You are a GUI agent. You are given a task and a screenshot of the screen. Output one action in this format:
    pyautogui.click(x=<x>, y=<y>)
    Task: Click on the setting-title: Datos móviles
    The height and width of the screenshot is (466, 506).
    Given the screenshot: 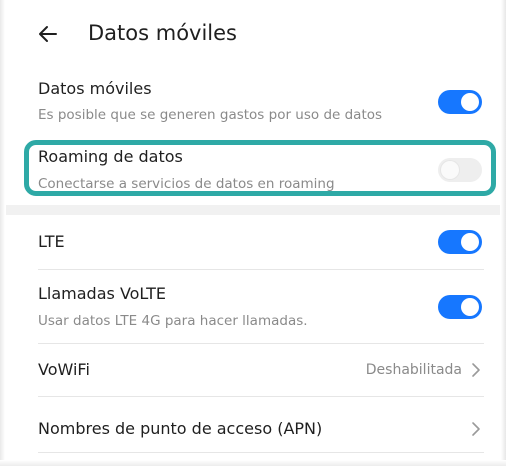 What is the action you would take?
    pyautogui.click(x=95, y=88)
    